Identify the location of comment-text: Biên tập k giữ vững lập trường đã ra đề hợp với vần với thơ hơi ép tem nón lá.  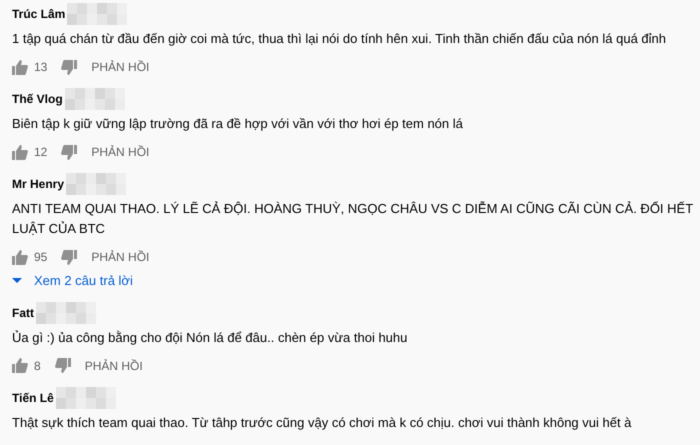
(238, 124).